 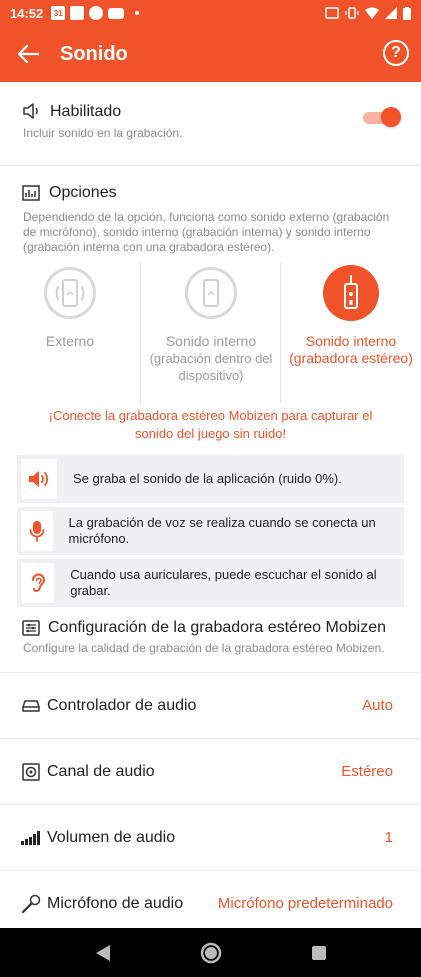 What do you see at coordinates (391, 13) in the screenshot?
I see `signal-icon` at bounding box center [391, 13].